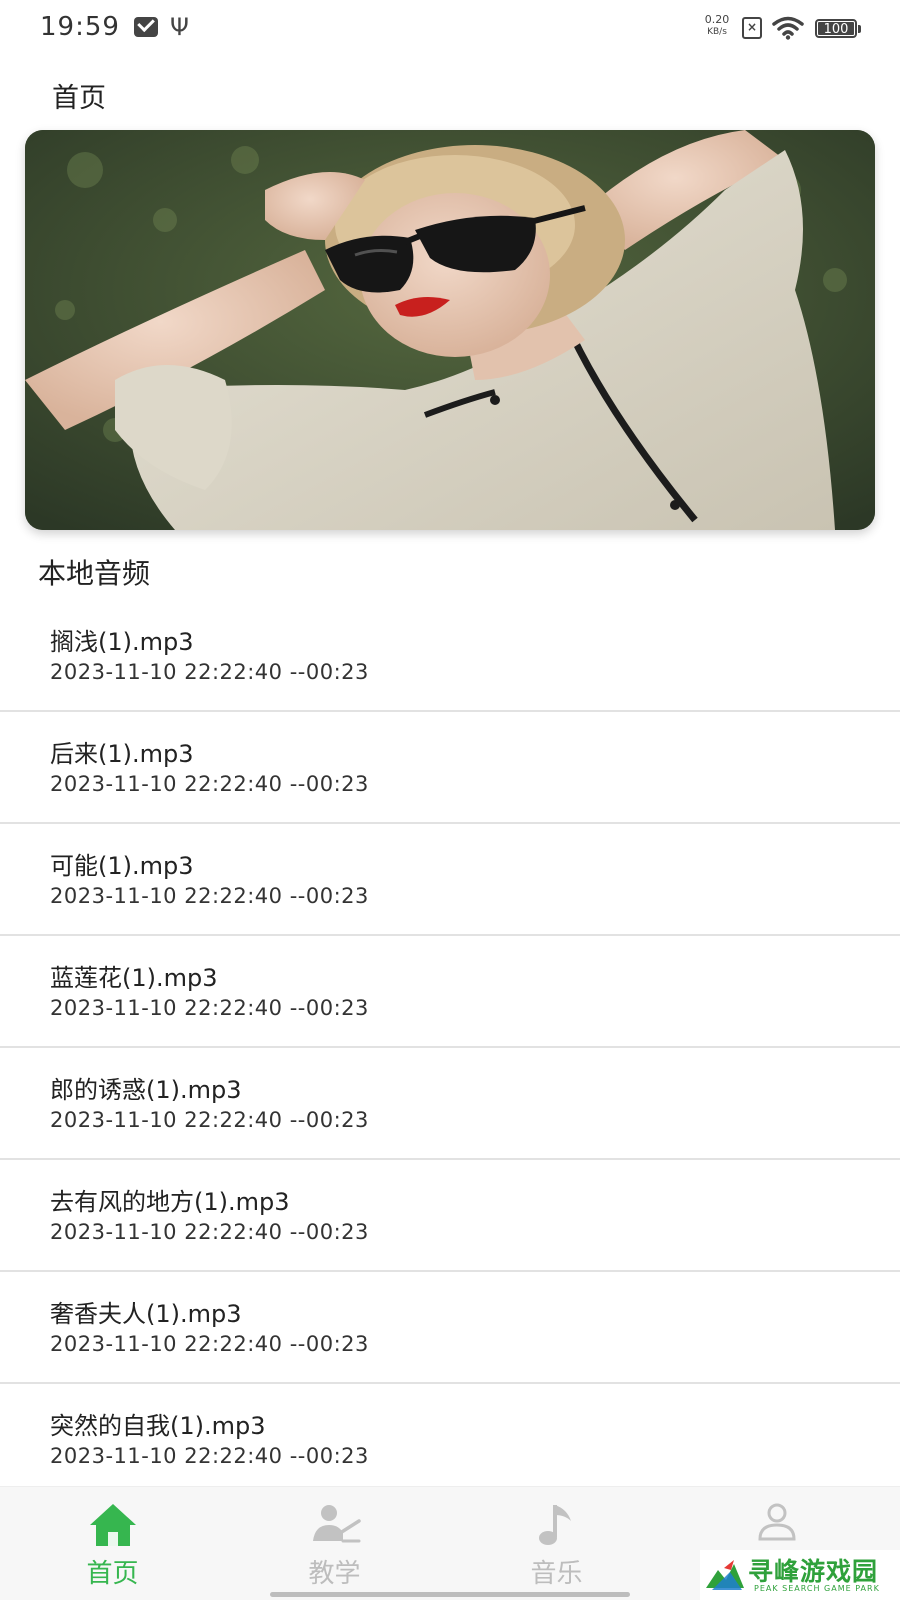 The height and width of the screenshot is (1600, 900). Describe the element at coordinates (179, 27) in the screenshot. I see `usb-icon: Ψ` at that location.